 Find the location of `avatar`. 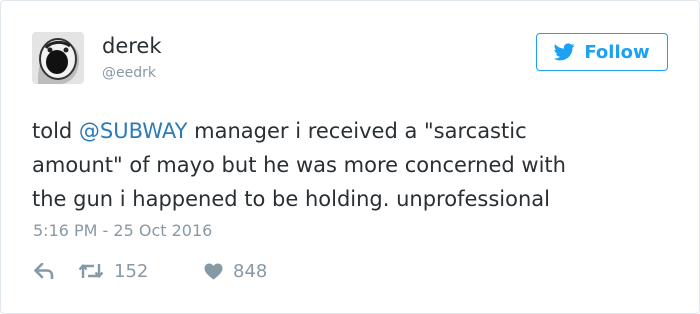

avatar is located at coordinates (58, 58).